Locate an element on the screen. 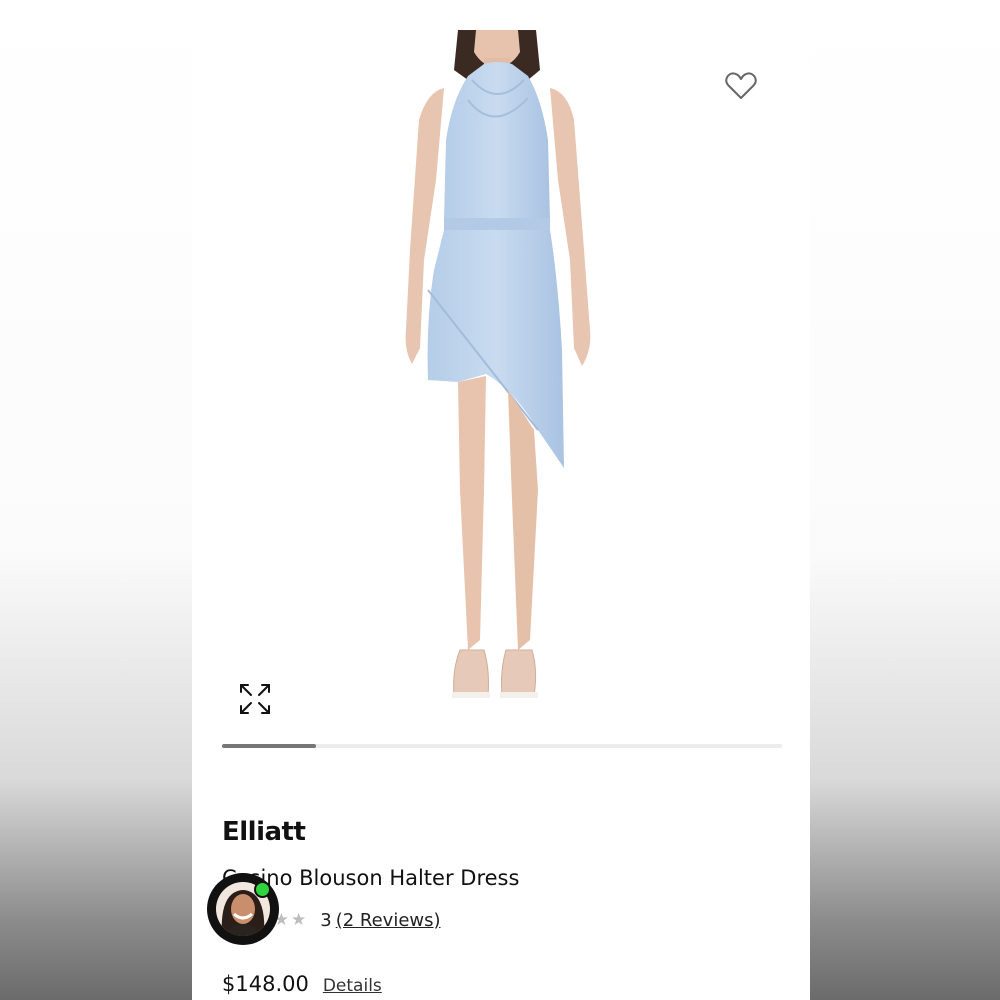 The width and height of the screenshot is (1000, 1000). online-status-indicator is located at coordinates (262, 889).